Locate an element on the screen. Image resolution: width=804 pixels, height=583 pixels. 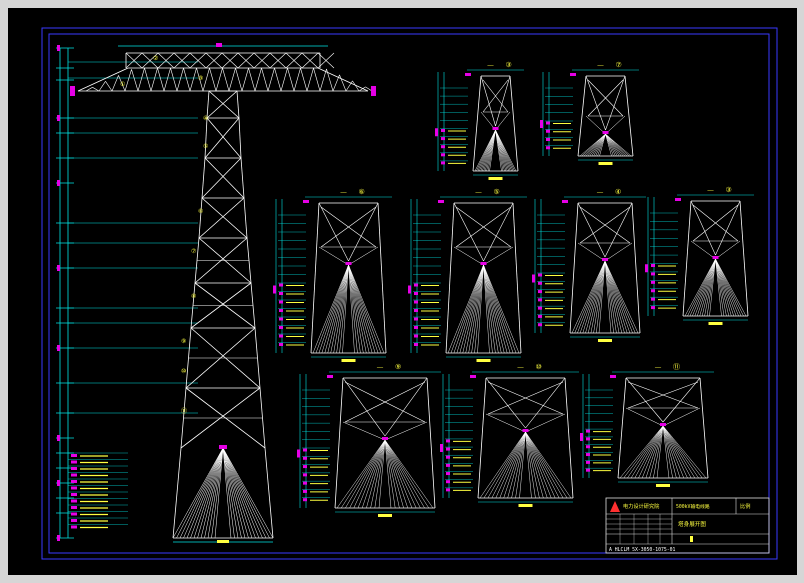
member-label: ⑪ is located at coordinates (184, 411).